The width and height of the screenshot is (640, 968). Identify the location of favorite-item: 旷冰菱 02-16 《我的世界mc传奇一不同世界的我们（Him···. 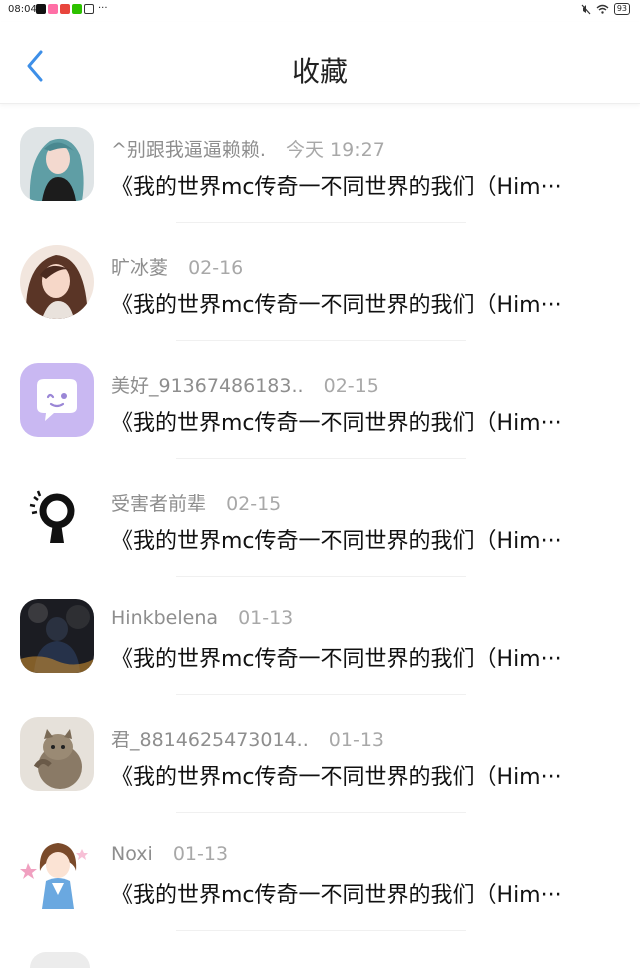
(320, 282).